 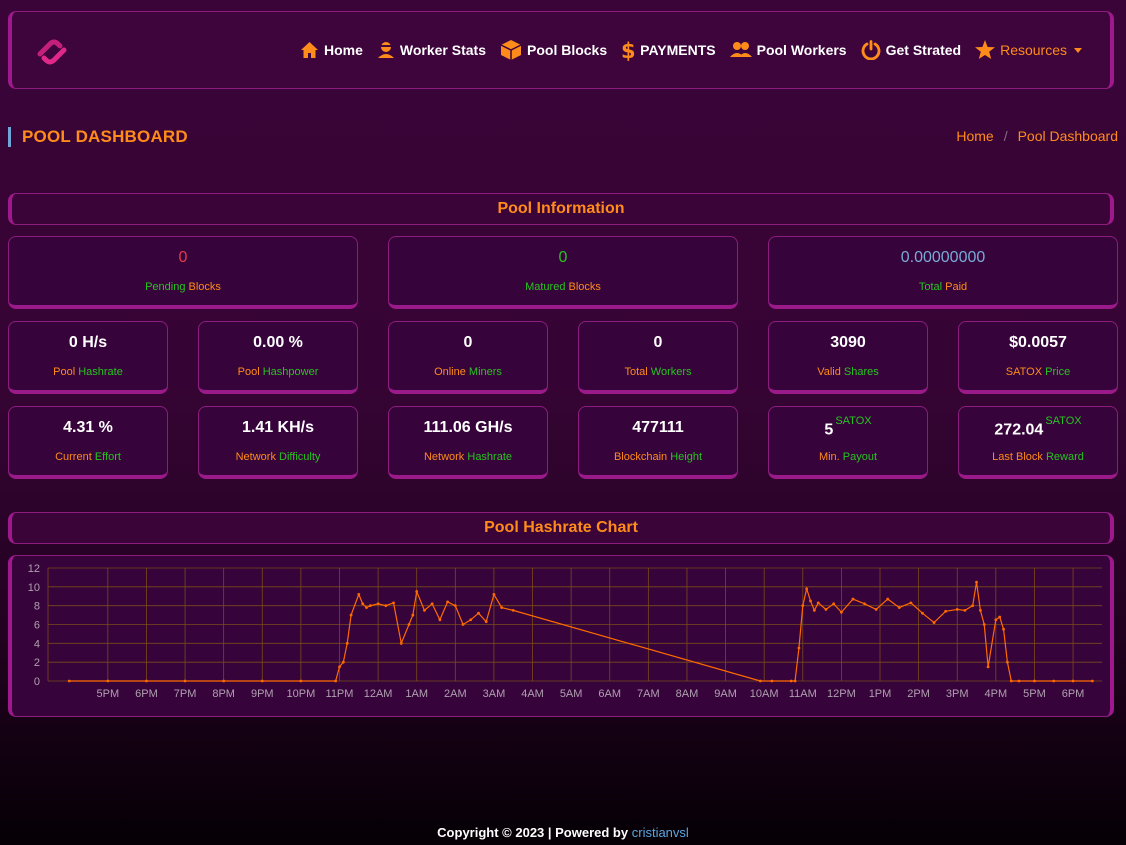 I want to click on nav-payments: $ PAYMENTS, so click(x=668, y=50).